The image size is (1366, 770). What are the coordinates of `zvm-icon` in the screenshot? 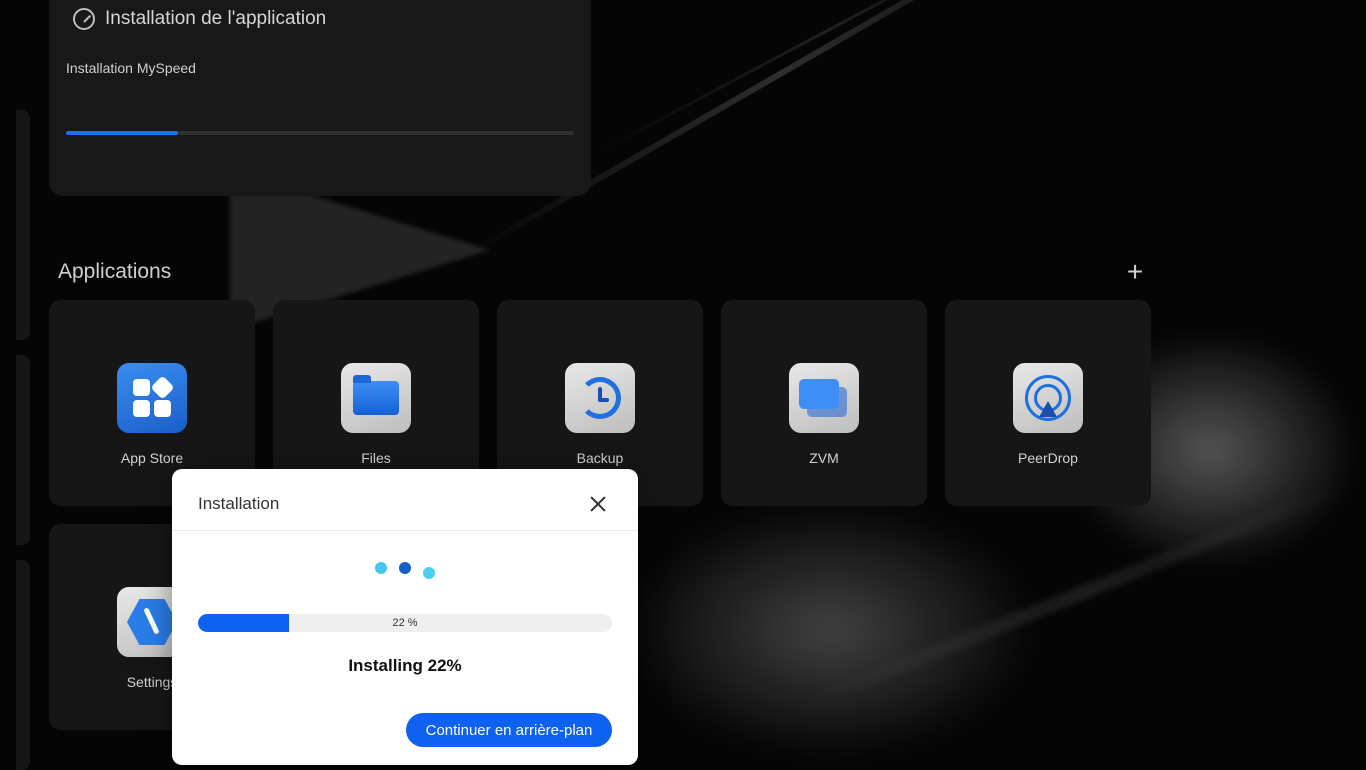 It's located at (824, 398).